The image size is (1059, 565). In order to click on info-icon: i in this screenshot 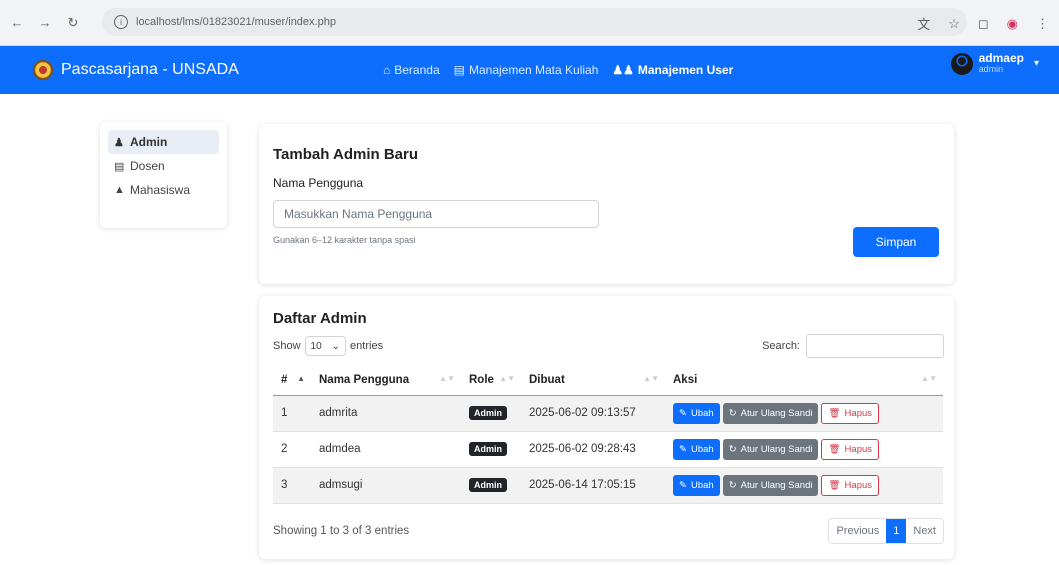, I will do `click(121, 22)`.